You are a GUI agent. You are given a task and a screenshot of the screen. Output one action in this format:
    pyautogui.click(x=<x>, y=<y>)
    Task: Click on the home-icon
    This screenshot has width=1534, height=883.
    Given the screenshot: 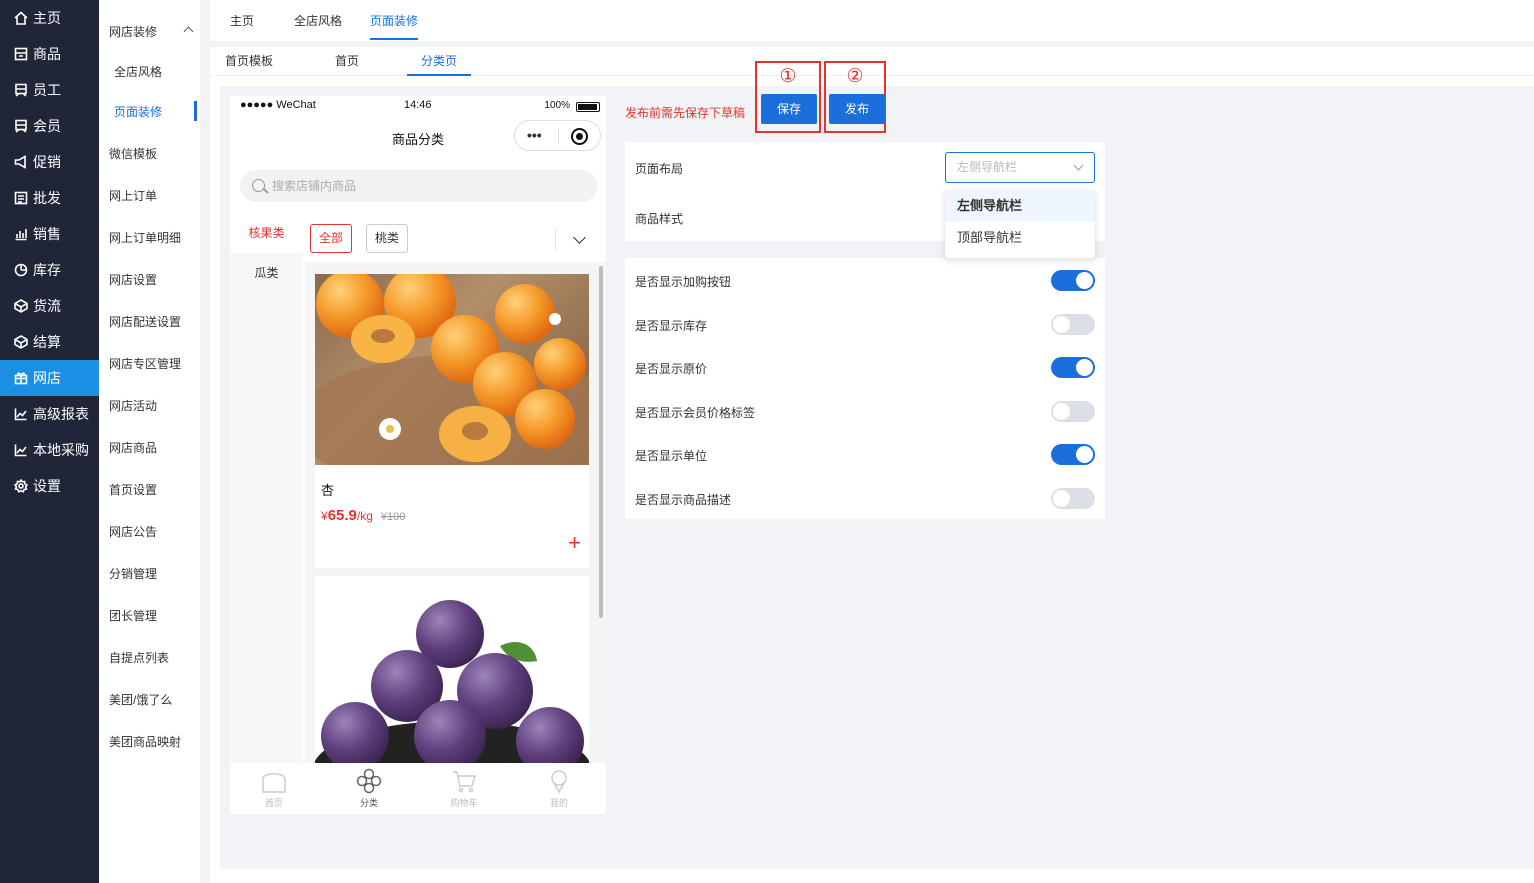 What is the action you would take?
    pyautogui.click(x=20, y=18)
    